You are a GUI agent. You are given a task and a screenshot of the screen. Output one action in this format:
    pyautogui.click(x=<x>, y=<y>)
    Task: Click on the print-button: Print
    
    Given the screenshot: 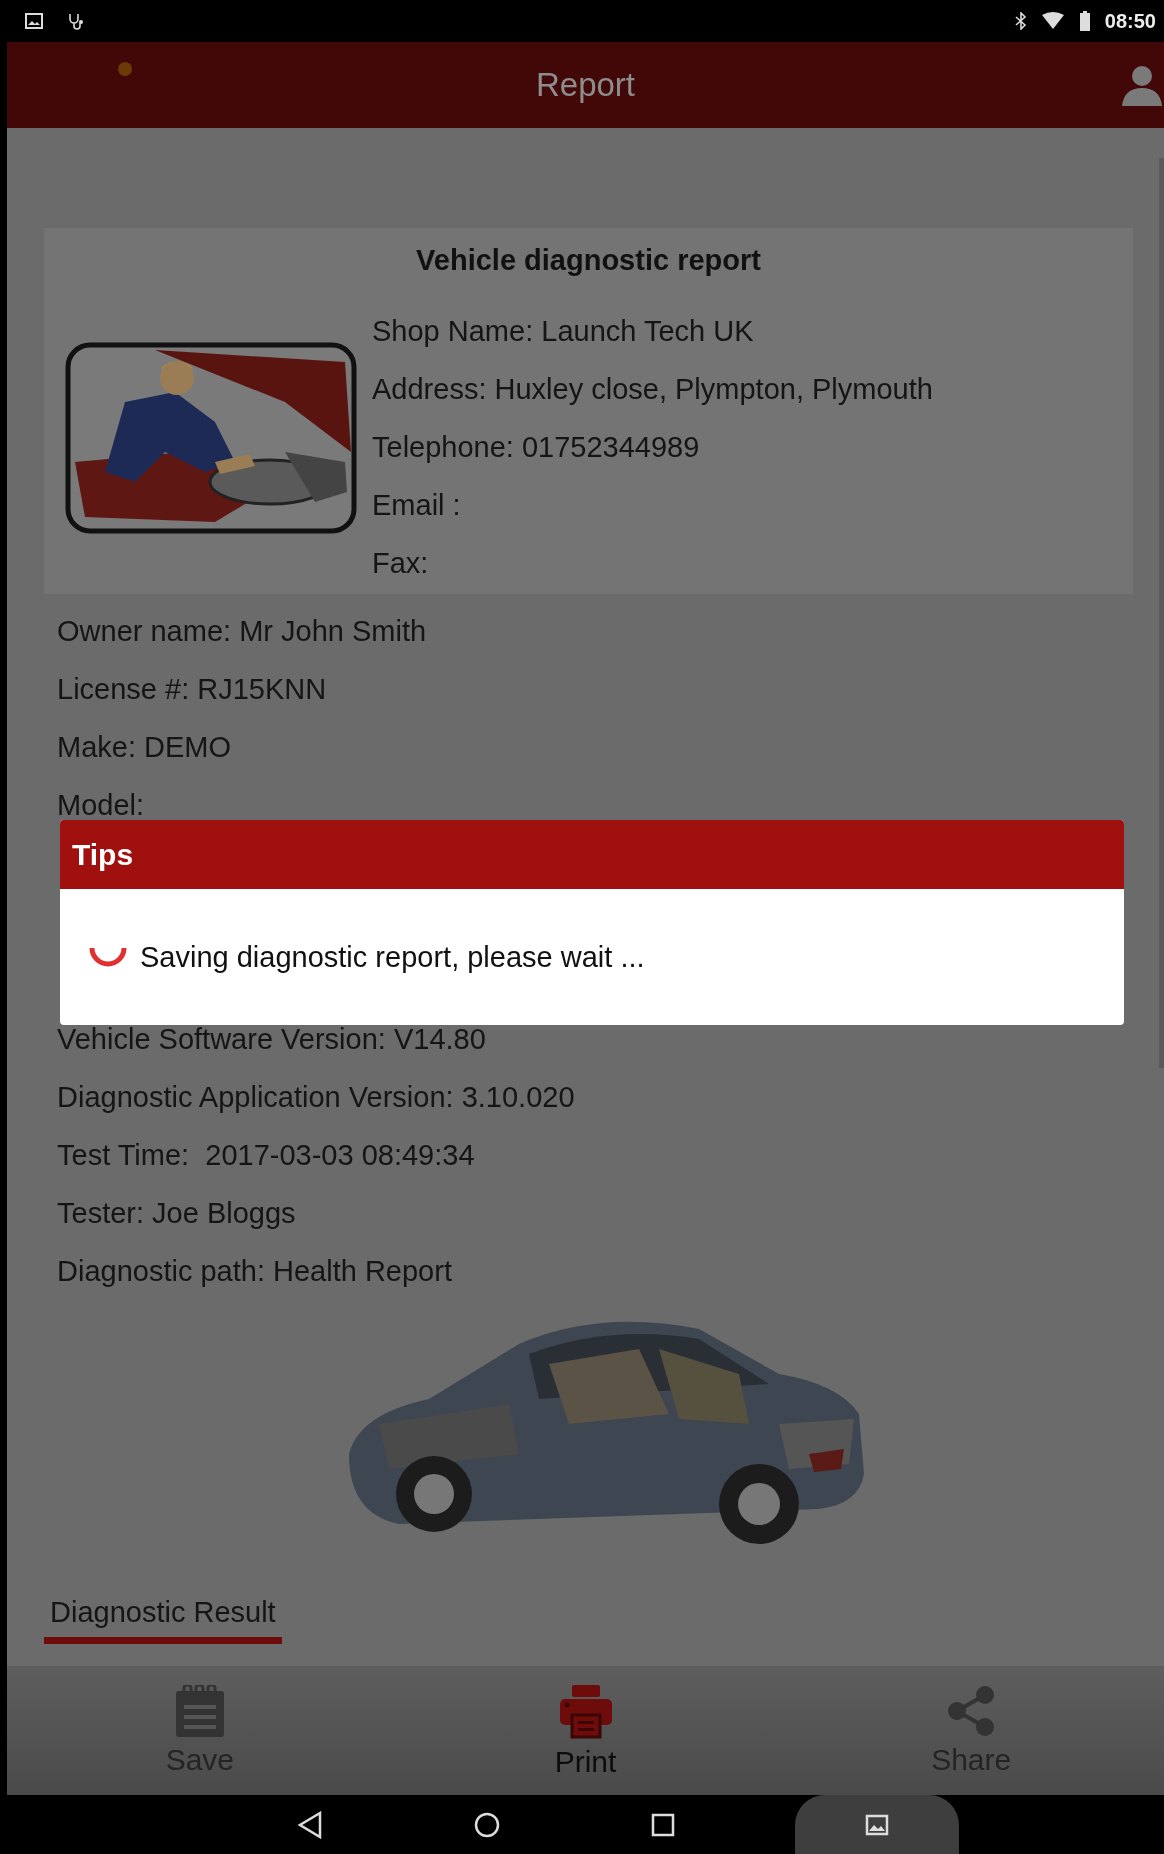 What is the action you would take?
    pyautogui.click(x=585, y=1730)
    